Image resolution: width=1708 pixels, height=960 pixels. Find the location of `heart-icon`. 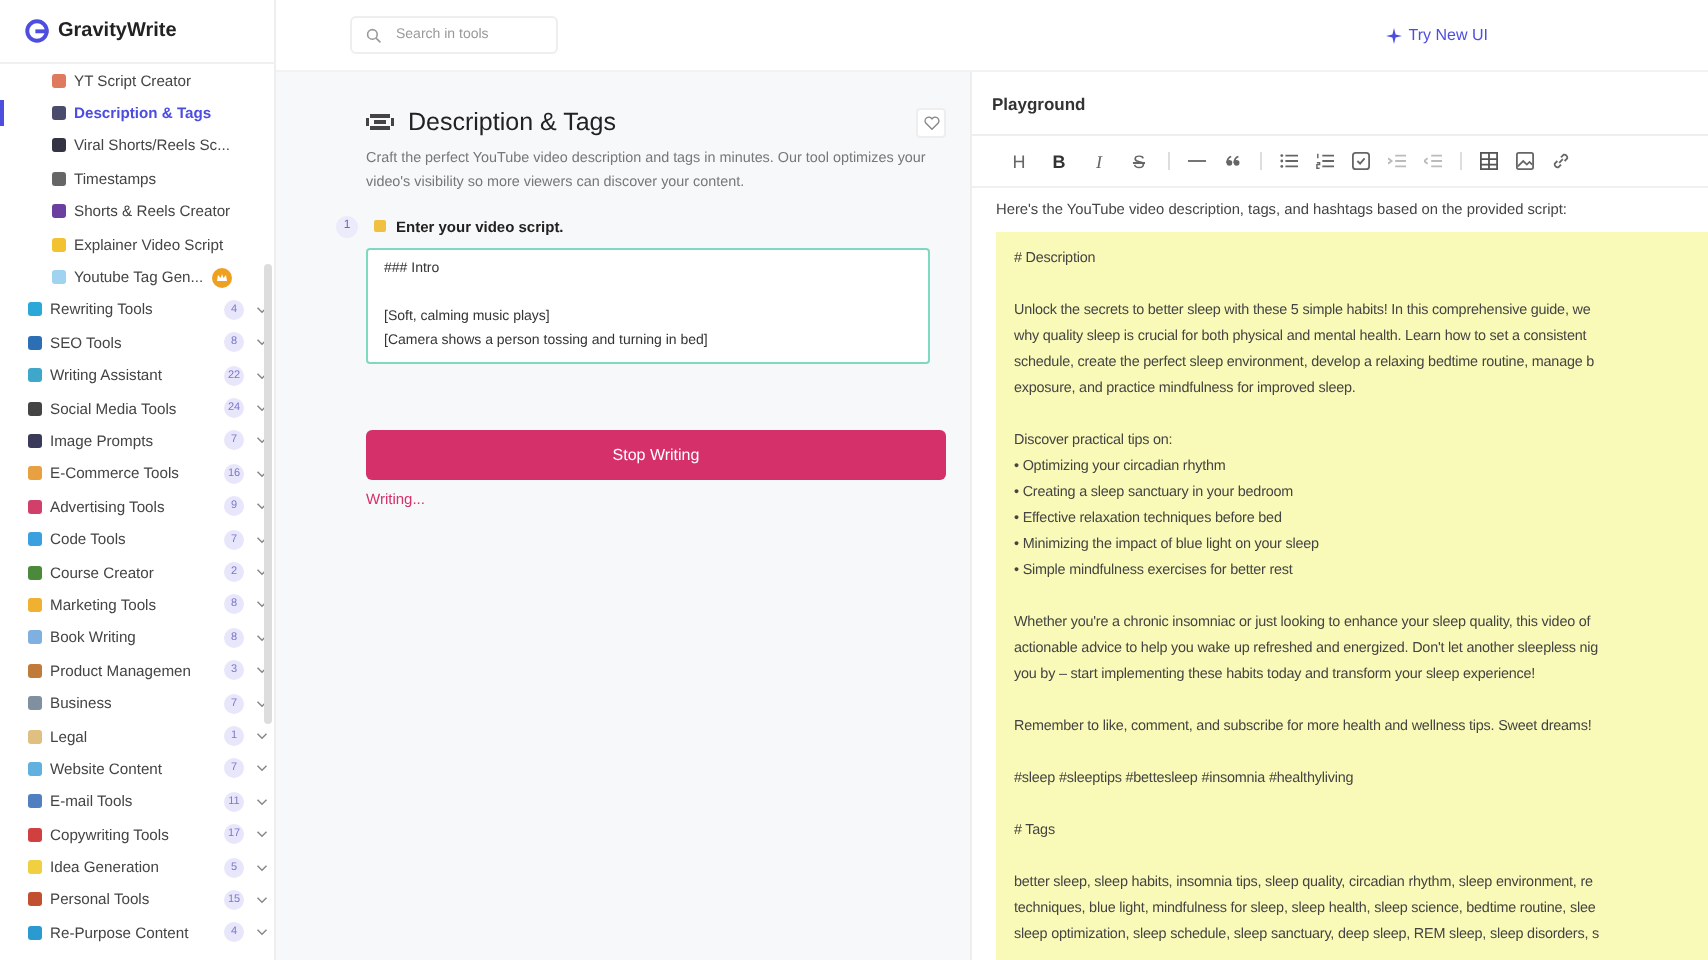

heart-icon is located at coordinates (931, 122).